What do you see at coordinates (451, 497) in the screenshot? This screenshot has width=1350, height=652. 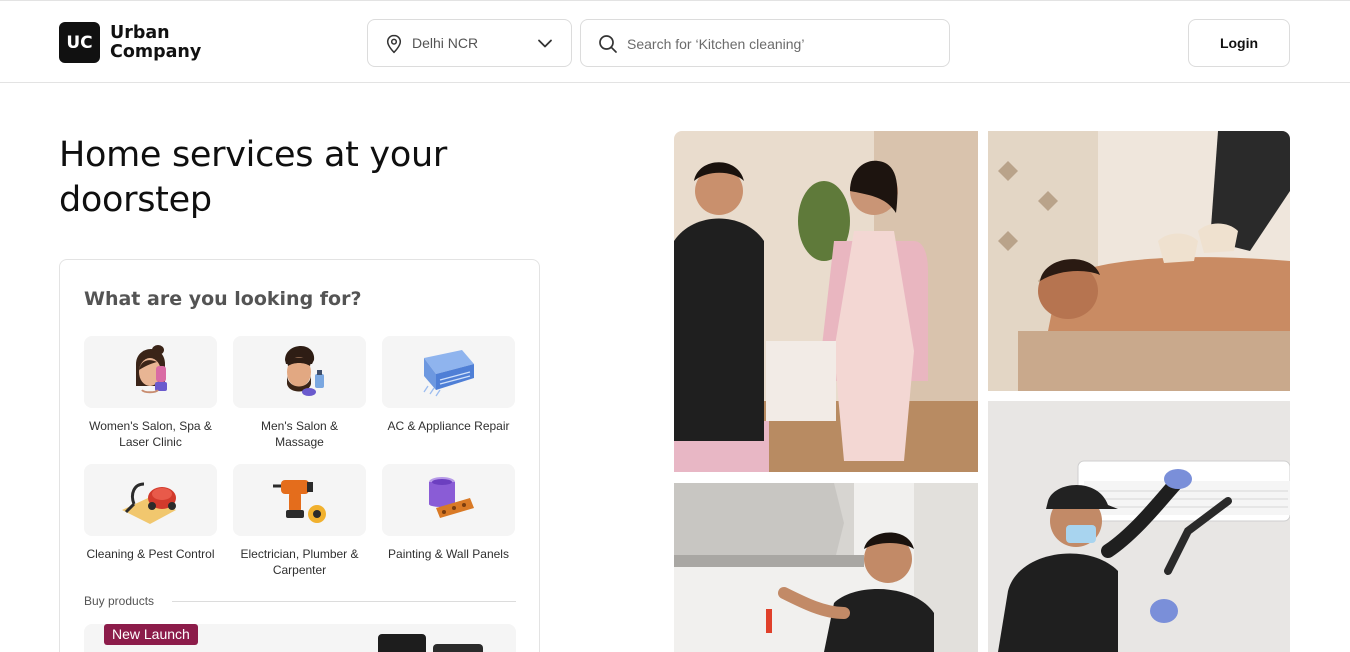 I see `paint-bucket-icon` at bounding box center [451, 497].